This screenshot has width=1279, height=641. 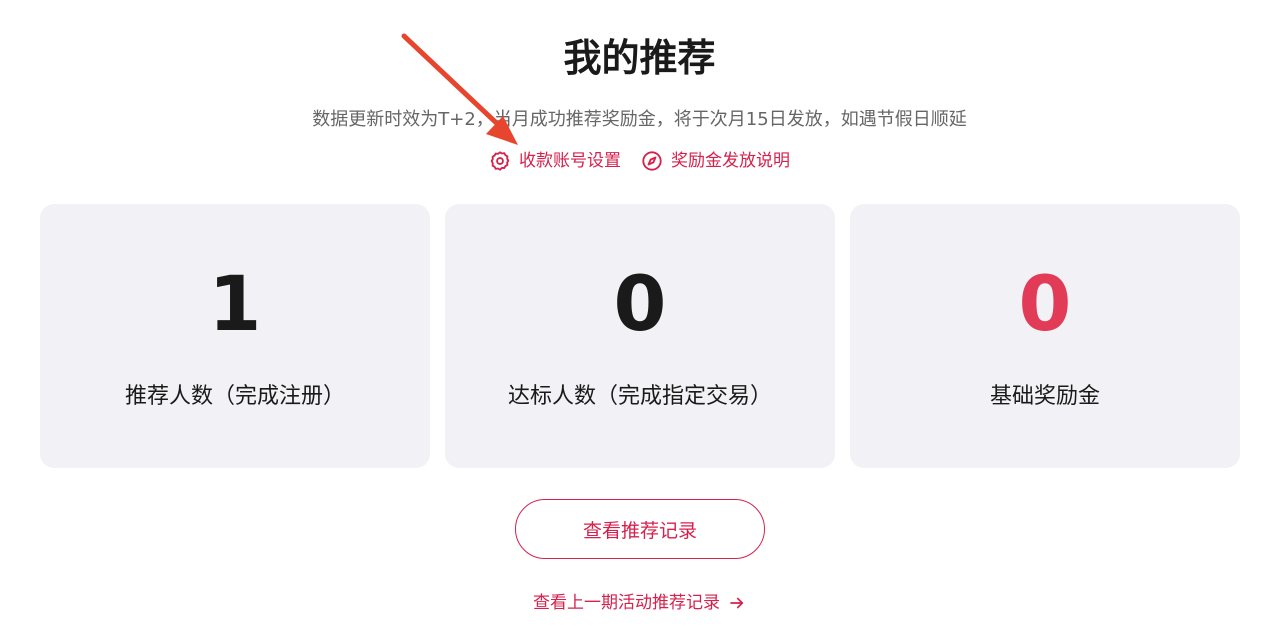 What do you see at coordinates (1045, 303) in the screenshot?
I see `reward-amount: 0` at bounding box center [1045, 303].